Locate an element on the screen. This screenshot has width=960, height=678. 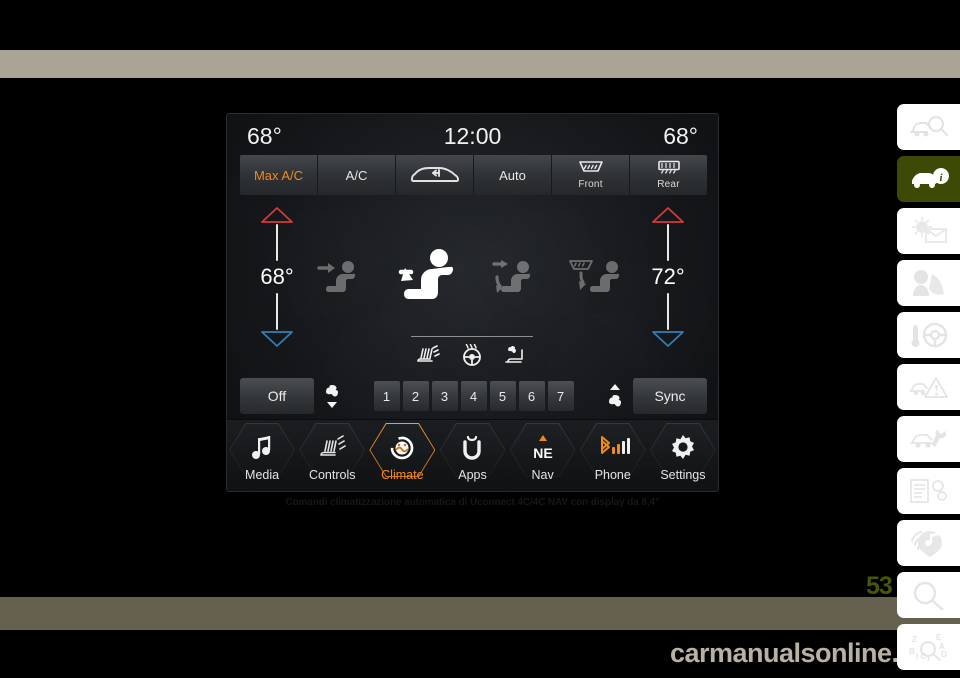
driver-temp-down-button is located at coordinates (277, 339).